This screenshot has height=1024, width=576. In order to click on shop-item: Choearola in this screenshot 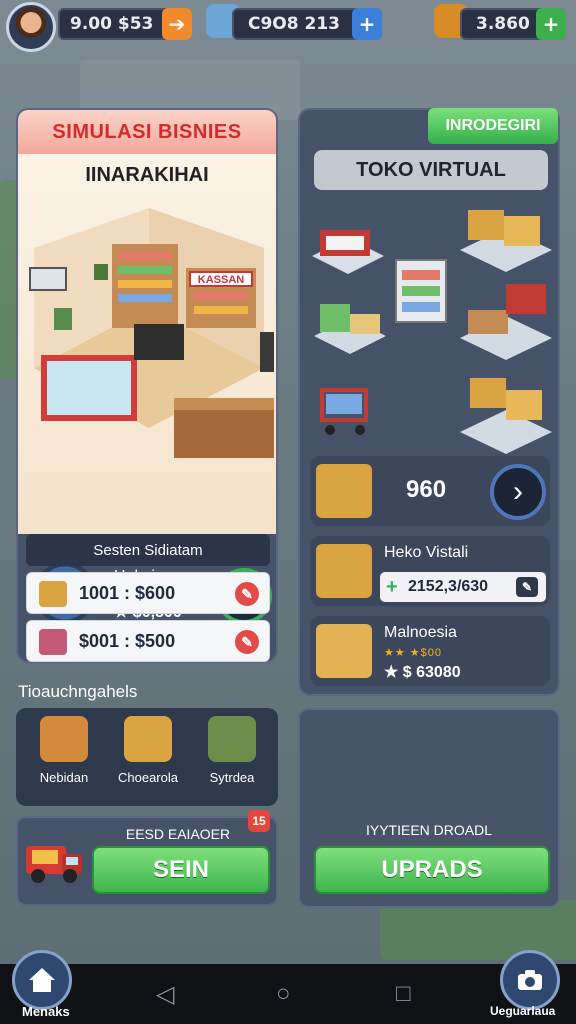, I will do `click(148, 750)`.